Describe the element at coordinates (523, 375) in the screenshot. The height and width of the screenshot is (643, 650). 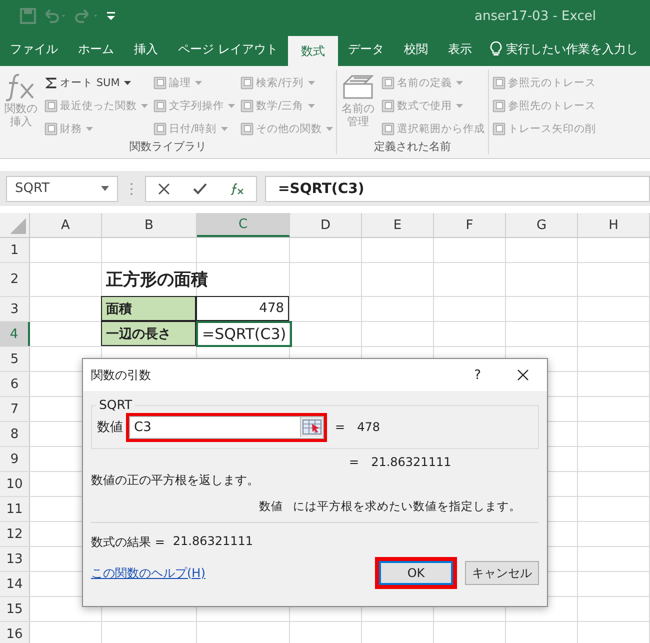
I see `close-icon` at that location.